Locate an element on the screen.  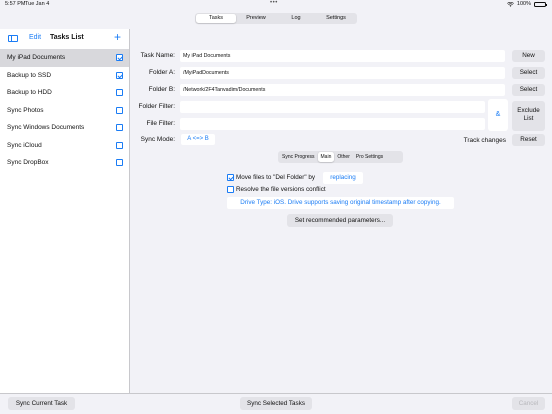
new-task-button: New is located at coordinates (528, 56).